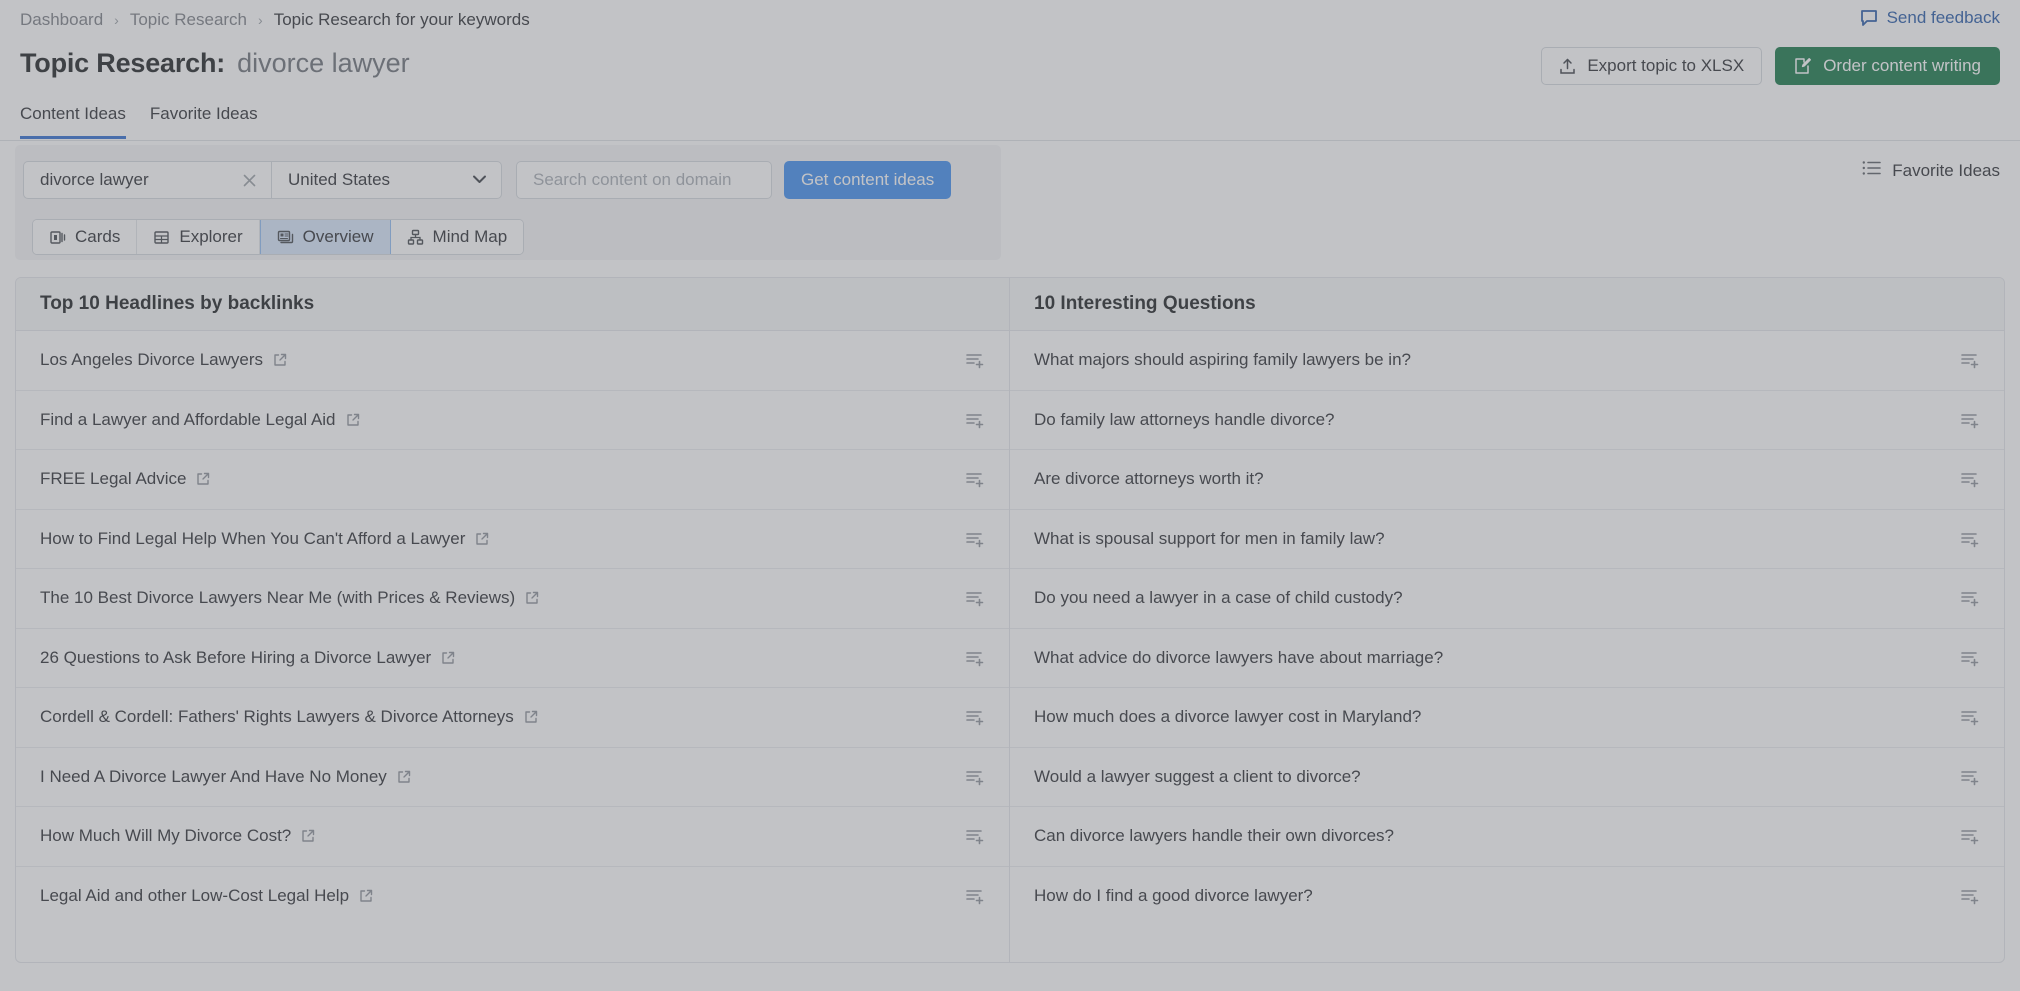 The height and width of the screenshot is (991, 2020). Describe the element at coordinates (1930, 18) in the screenshot. I see `send-feedback-link: Send feedback` at that location.